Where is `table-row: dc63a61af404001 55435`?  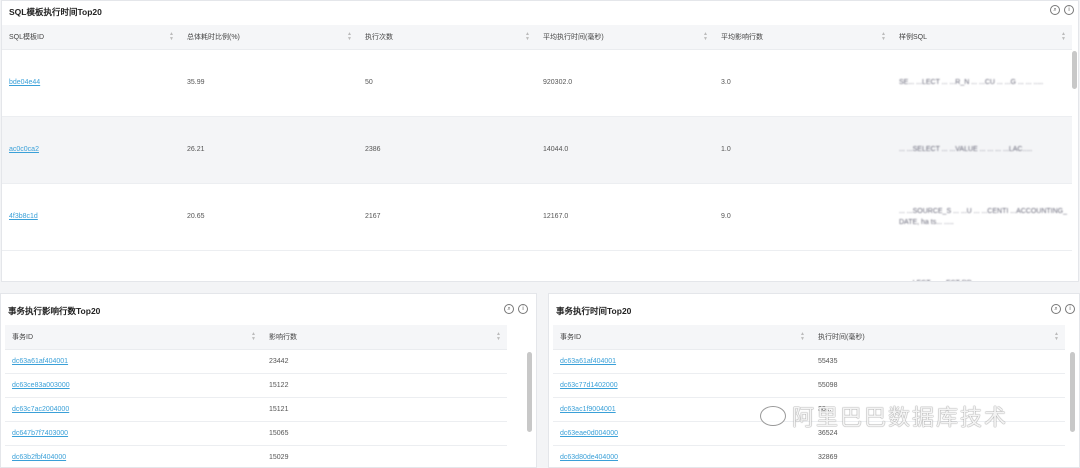
table-row: dc63a61af404001 55435 is located at coordinates (809, 361).